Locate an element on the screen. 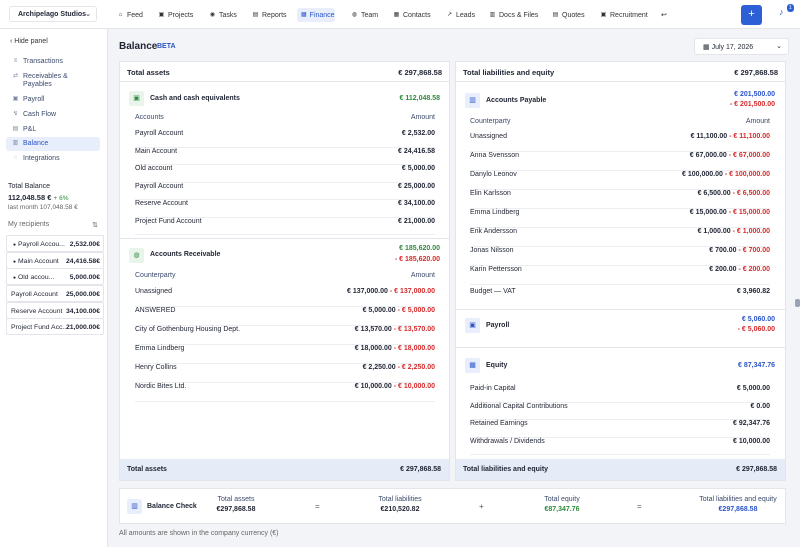  row-label: Paid-in Capital is located at coordinates (493, 388).